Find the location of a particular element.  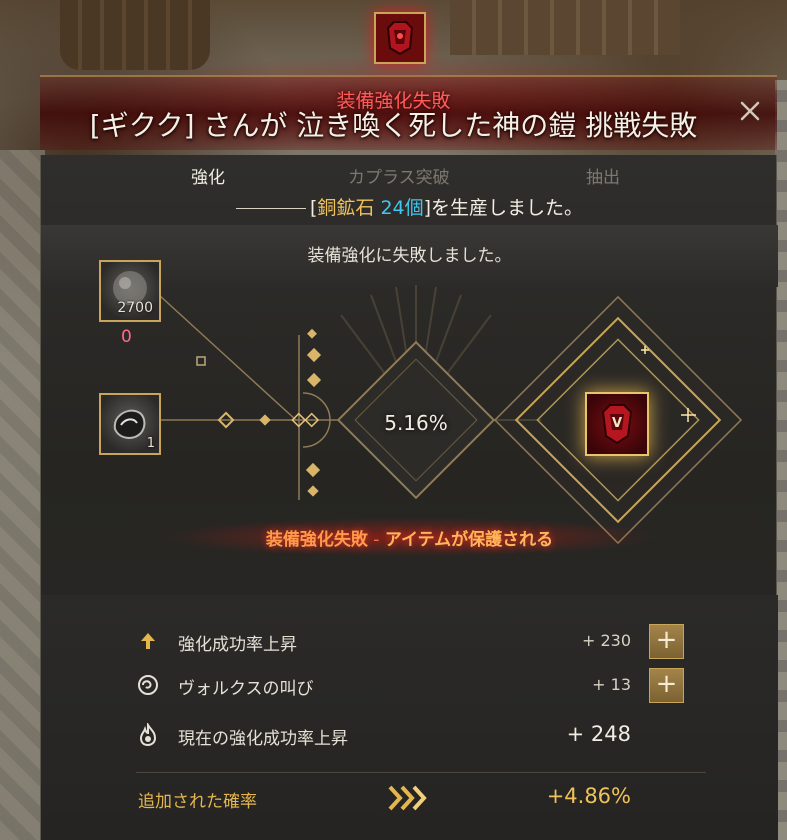

add-success-rate-button: + is located at coordinates (666, 641).